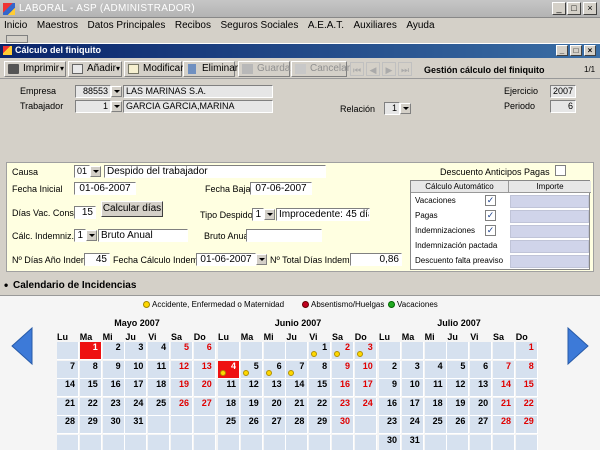  I want to click on child-maximize-icon: □, so click(576, 50).